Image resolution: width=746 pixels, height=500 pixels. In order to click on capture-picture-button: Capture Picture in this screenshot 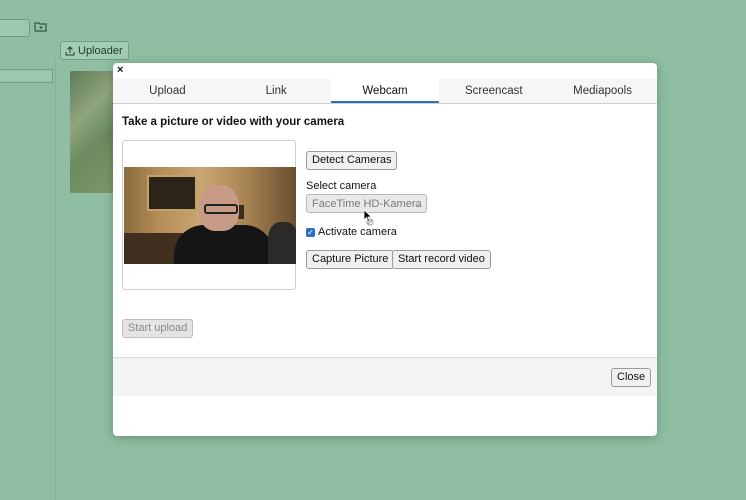, I will do `click(350, 259)`.